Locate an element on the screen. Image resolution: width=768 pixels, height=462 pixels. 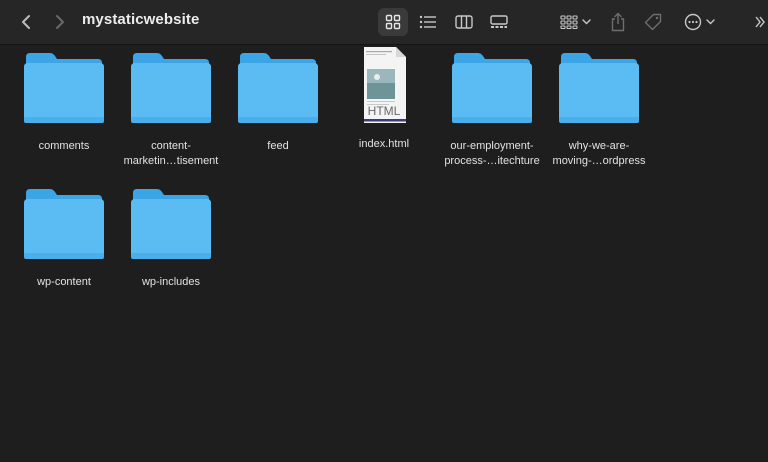
overflow-chevron-icon is located at coordinates (760, 22).